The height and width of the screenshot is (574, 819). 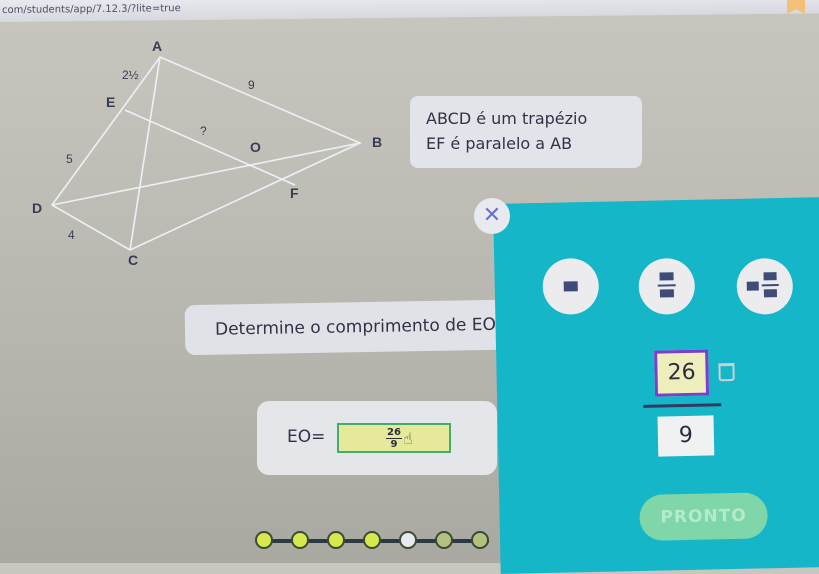 I want to click on progress-step-current, so click(x=408, y=540).